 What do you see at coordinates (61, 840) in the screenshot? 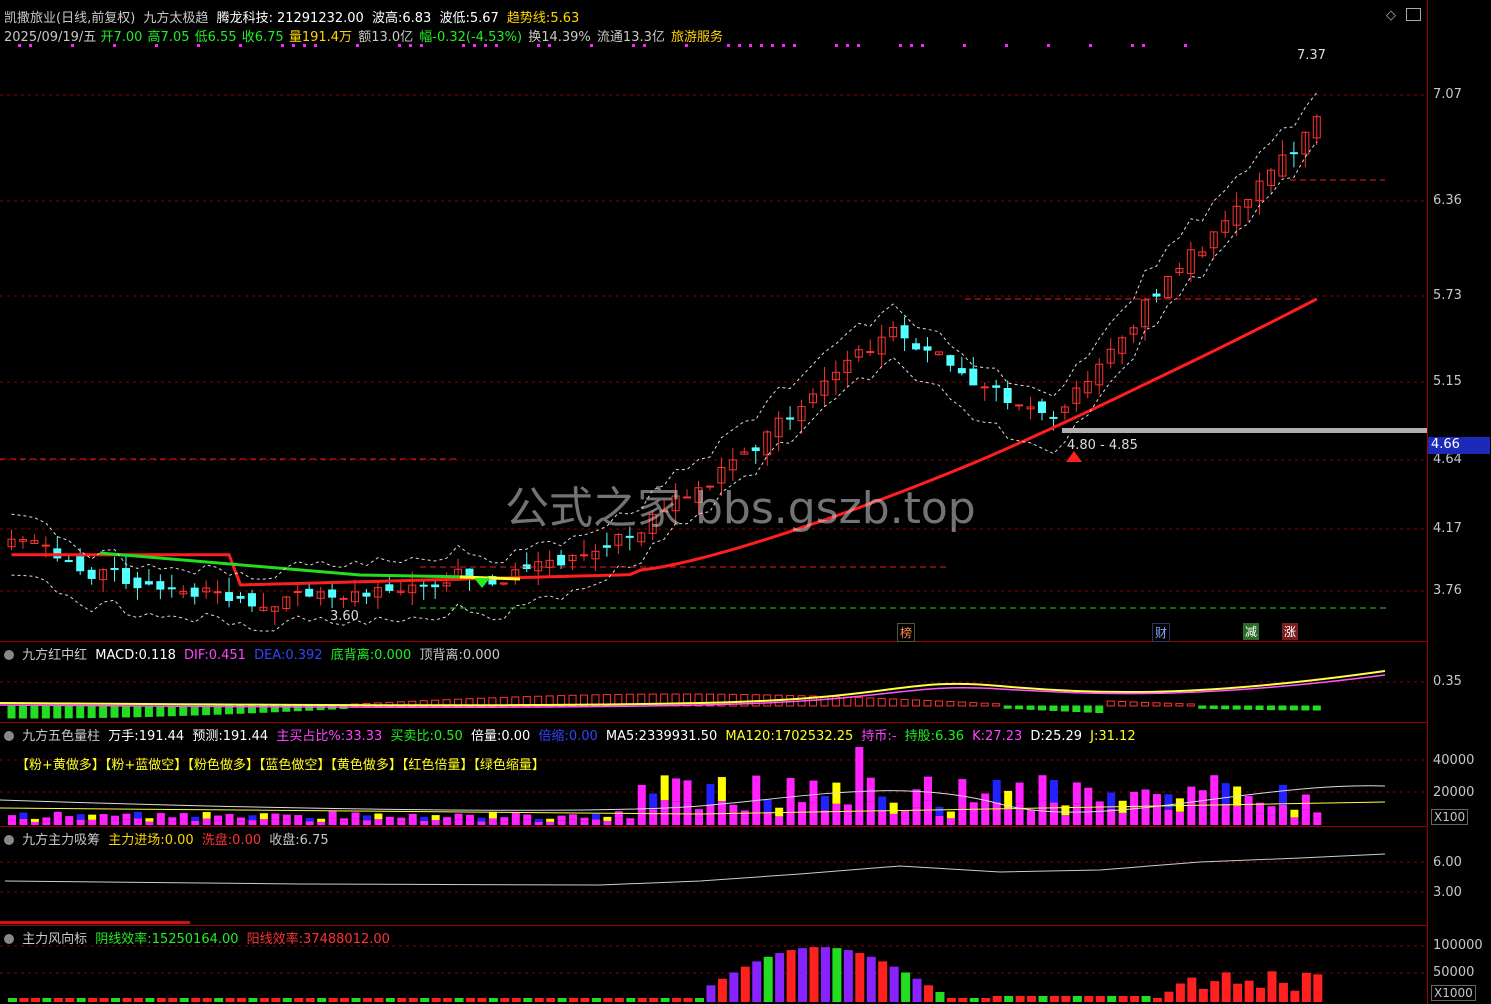
I see `main-force-title: 九方主力吸筹` at bounding box center [61, 840].